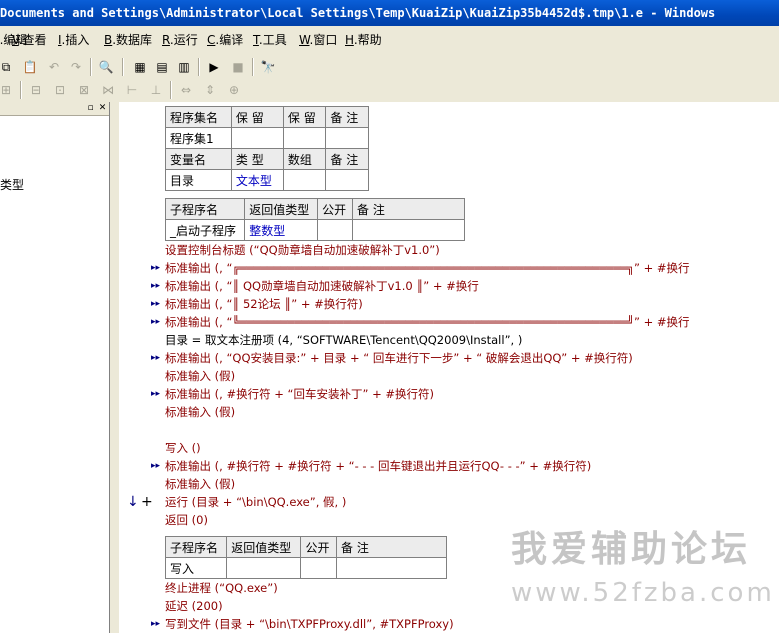  I want to click on watermark-text: 我爱辅助论坛, so click(631, 549).